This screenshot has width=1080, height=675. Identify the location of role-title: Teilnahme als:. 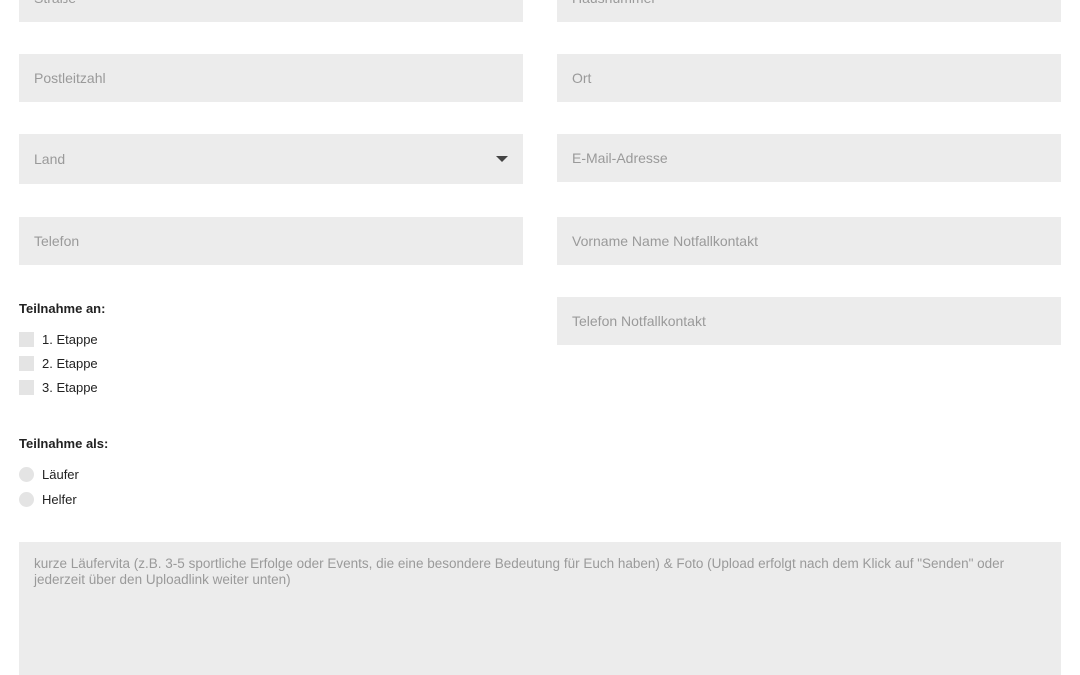
(64, 443).